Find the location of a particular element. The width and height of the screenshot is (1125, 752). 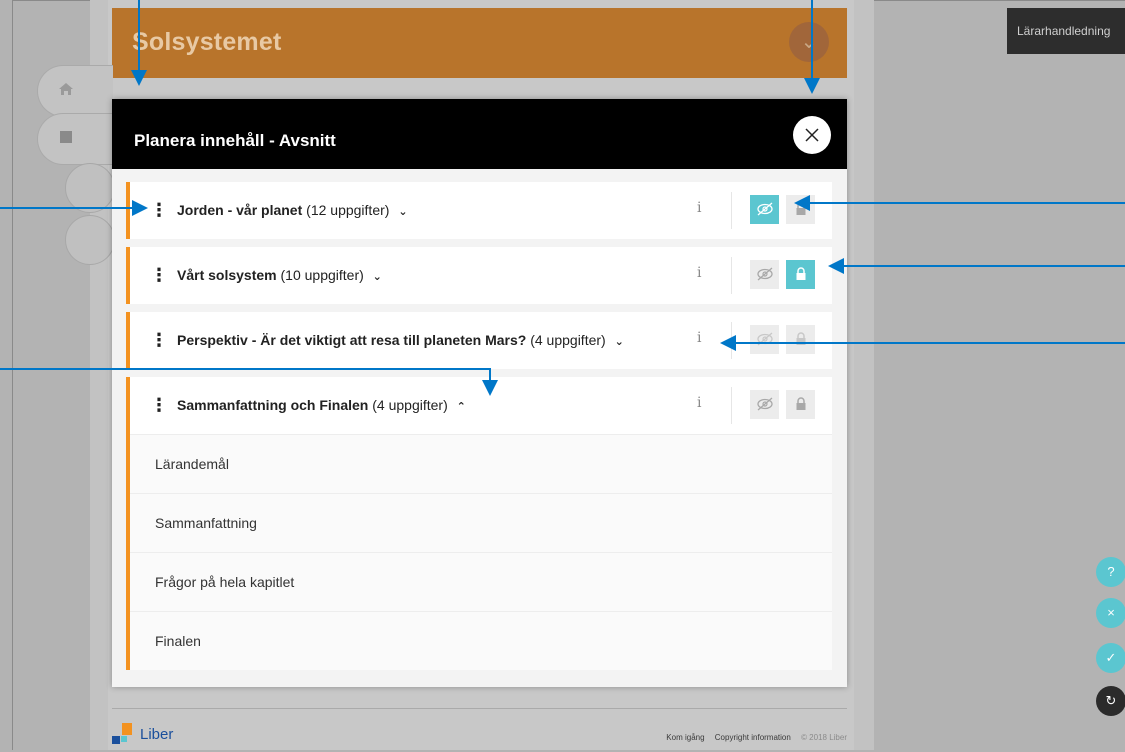

section-title: Vårt solsystem is located at coordinates (227, 275).